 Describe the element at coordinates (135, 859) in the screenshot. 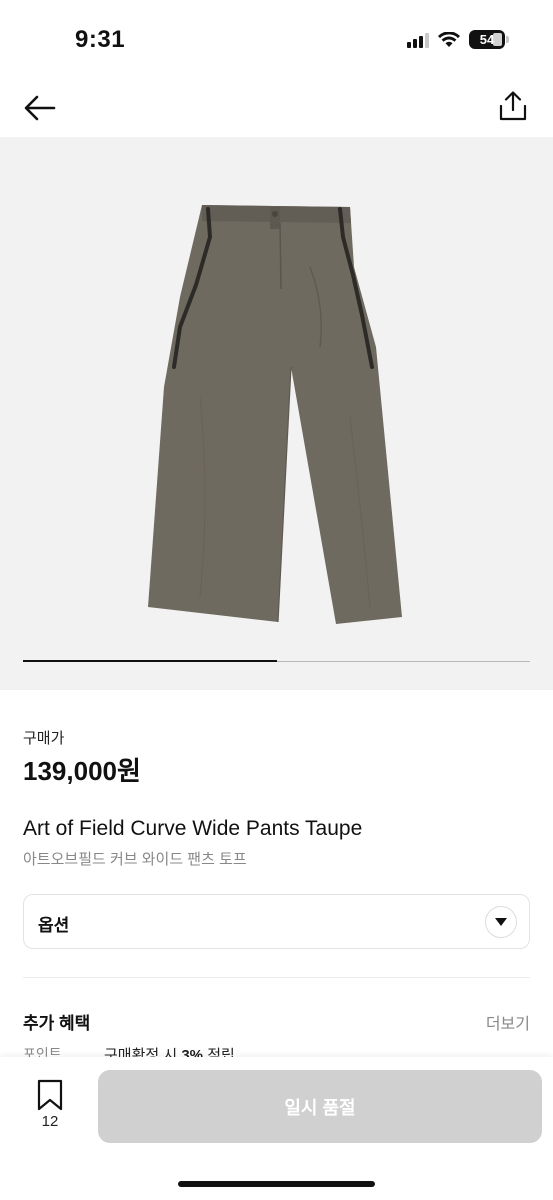

I see `product-name-korean: 아트오브필드 커브 와이드 팬츠 토프` at that location.